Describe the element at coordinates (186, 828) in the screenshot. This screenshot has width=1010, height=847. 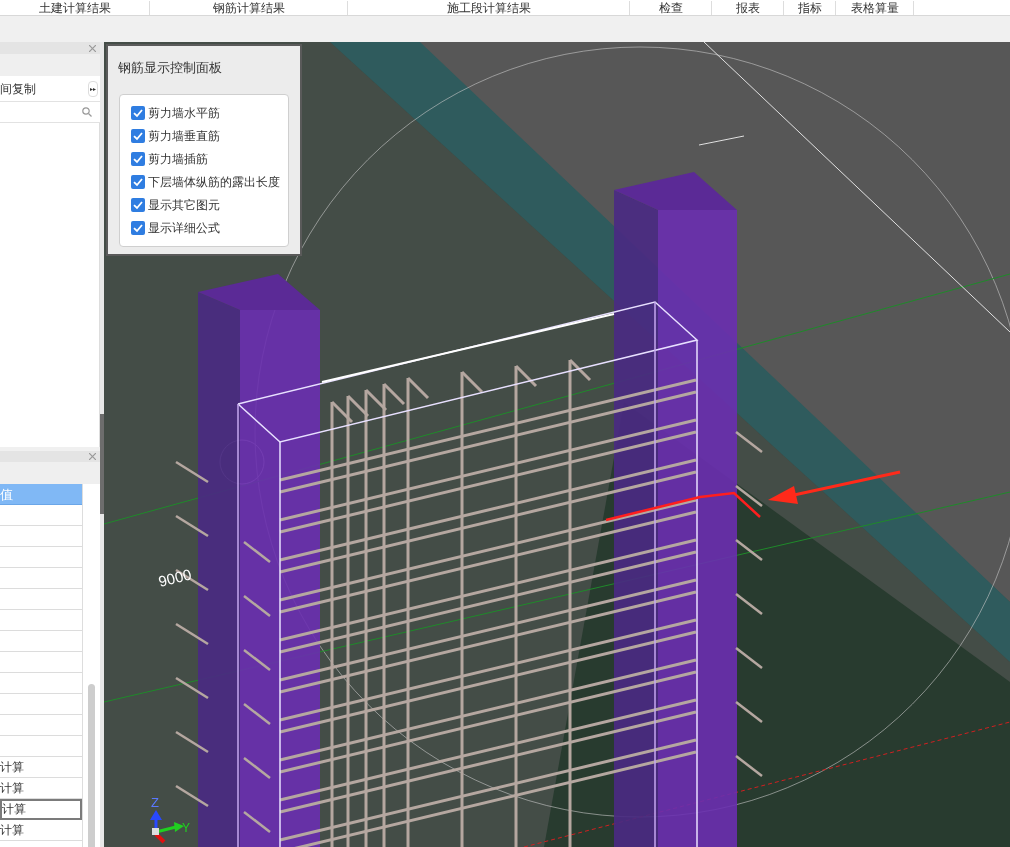
I see `axis-label: Y` at that location.